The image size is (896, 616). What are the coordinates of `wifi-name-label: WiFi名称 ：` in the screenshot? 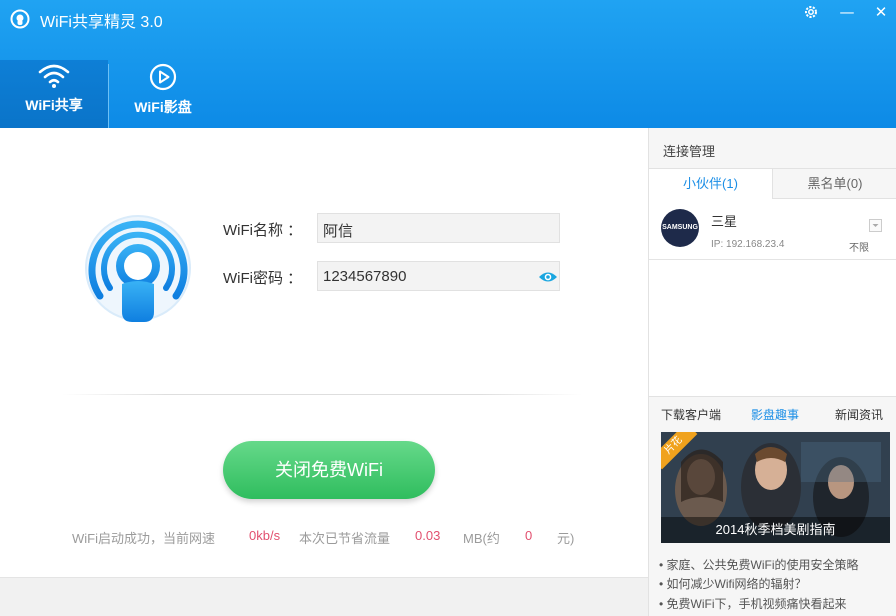 It's located at (263, 230).